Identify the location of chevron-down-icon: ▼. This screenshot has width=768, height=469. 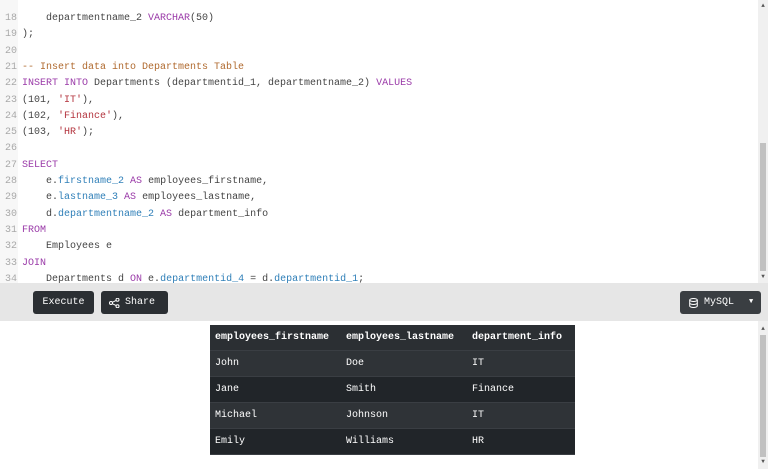
(751, 302).